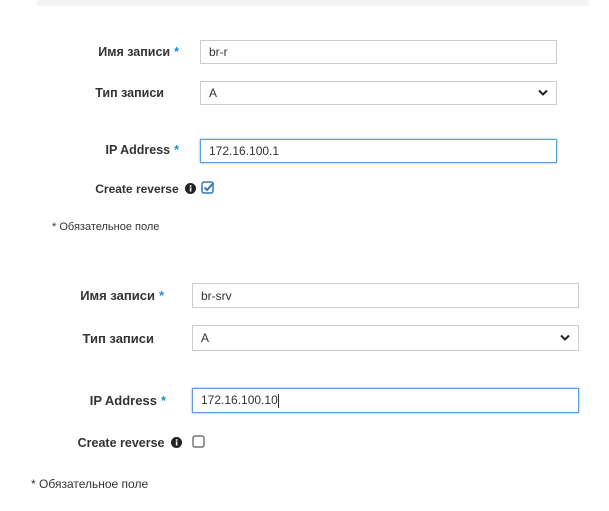 This screenshot has height=511, width=609. What do you see at coordinates (313, 3) in the screenshot?
I see `top-divider` at bounding box center [313, 3].